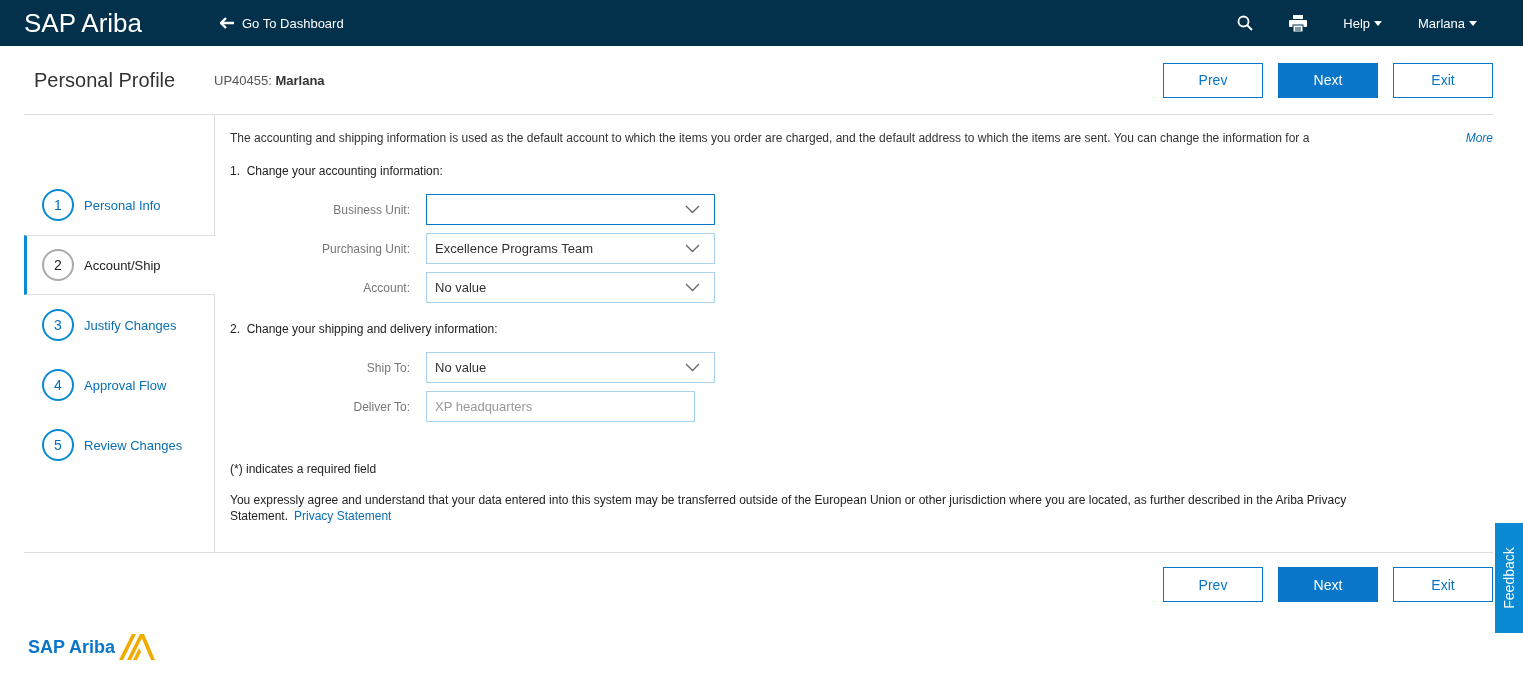 The image size is (1523, 692). I want to click on intro-text: The accounting and shipping information is used as the default account to which the items you order are charged, and the default address to which the items are sent. You can change the information for a, so click(770, 138).